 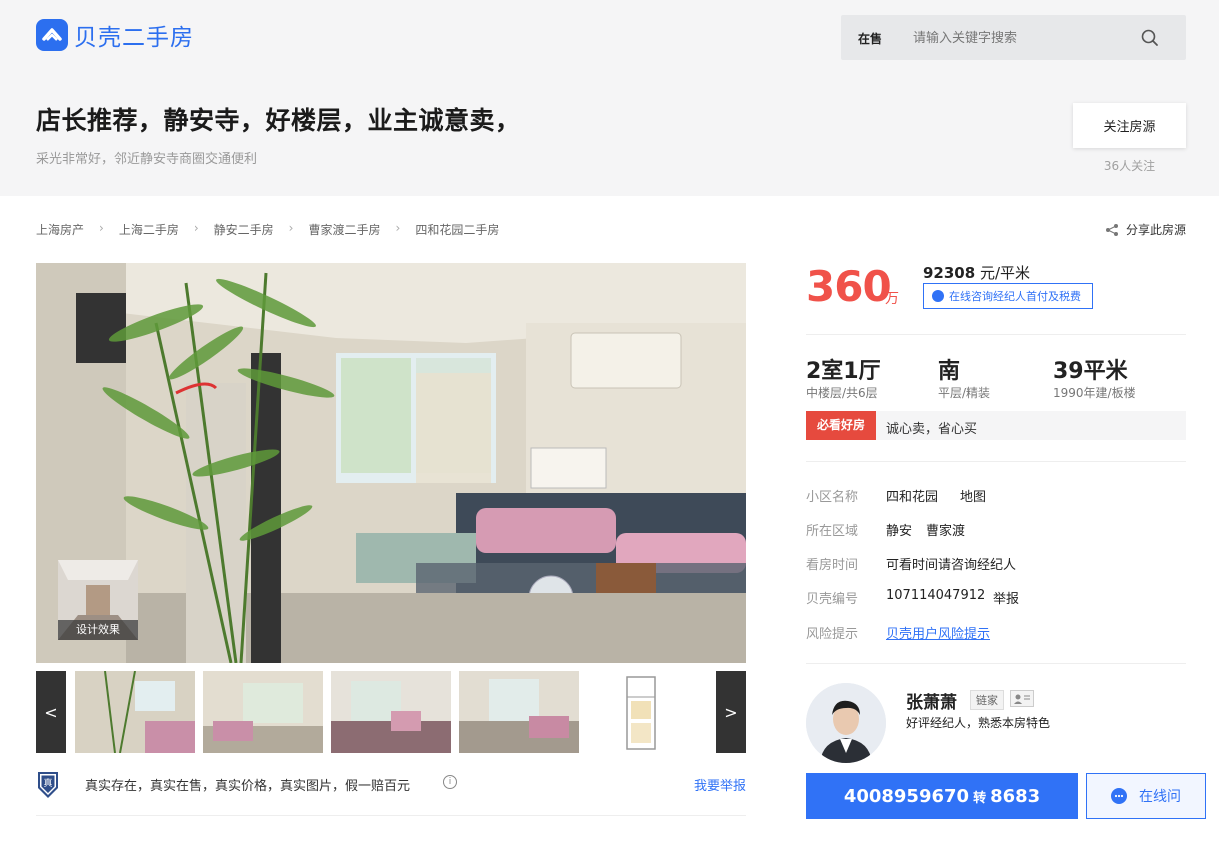 I want to click on search-bar: 在售, so click(x=1013, y=37).